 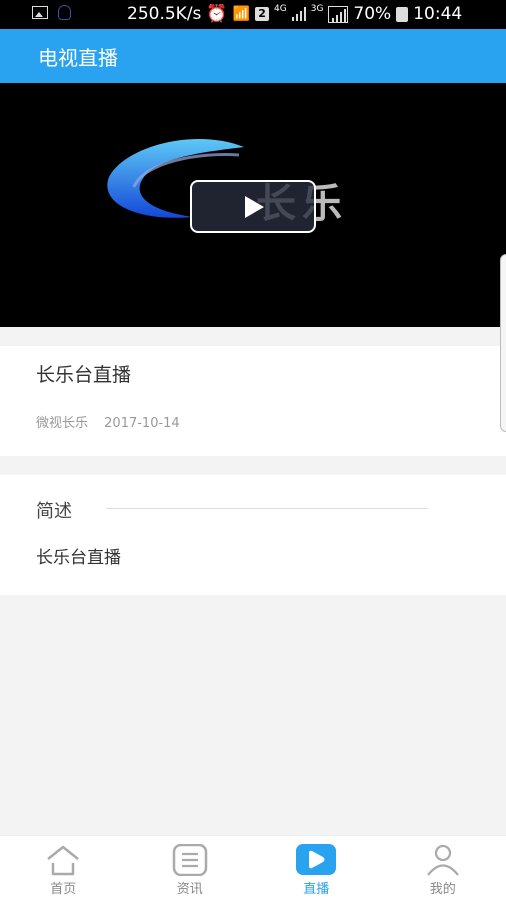 I want to click on program-meta: 微视长乐 2017-10-14, so click(x=114, y=421).